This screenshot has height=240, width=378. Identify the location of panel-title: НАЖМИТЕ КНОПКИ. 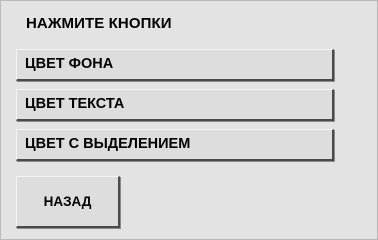
(99, 23).